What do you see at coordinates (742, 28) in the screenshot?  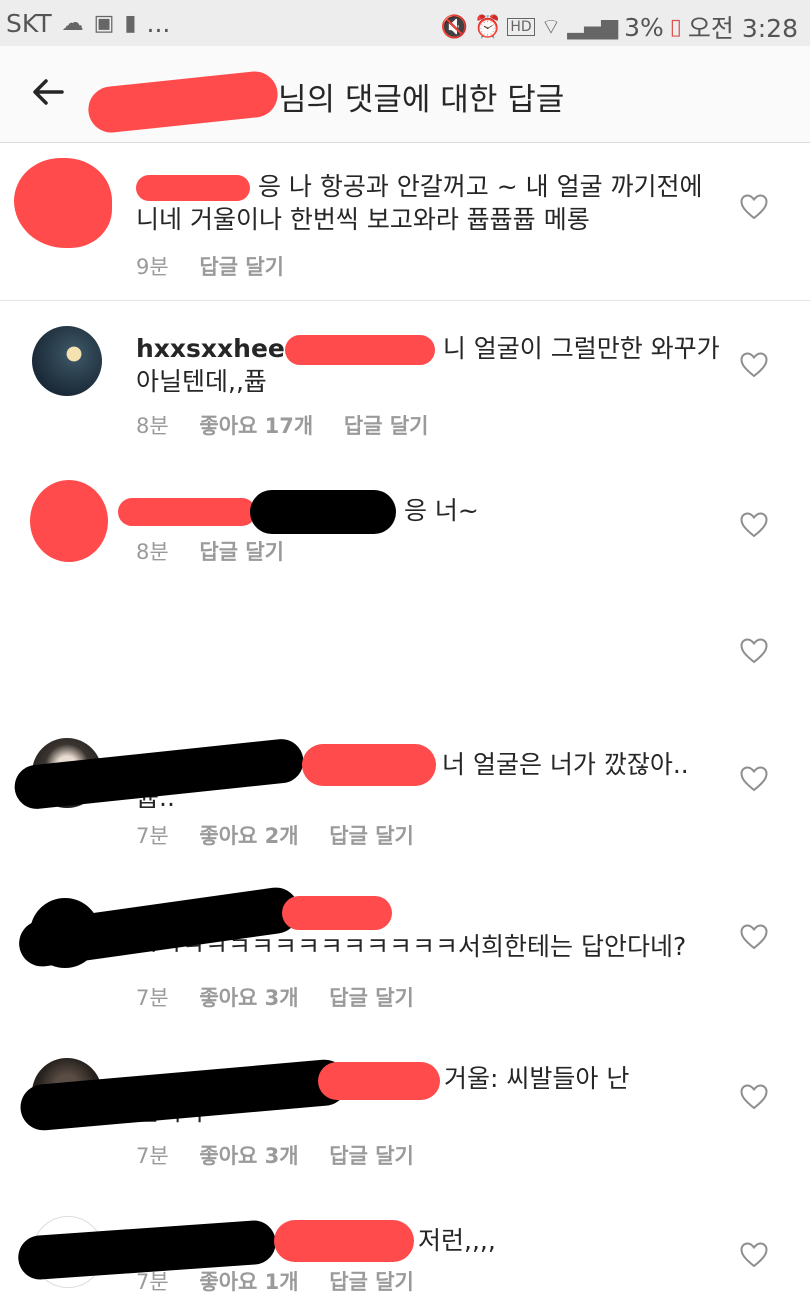 I see `status-time: 오전 3:28` at bounding box center [742, 28].